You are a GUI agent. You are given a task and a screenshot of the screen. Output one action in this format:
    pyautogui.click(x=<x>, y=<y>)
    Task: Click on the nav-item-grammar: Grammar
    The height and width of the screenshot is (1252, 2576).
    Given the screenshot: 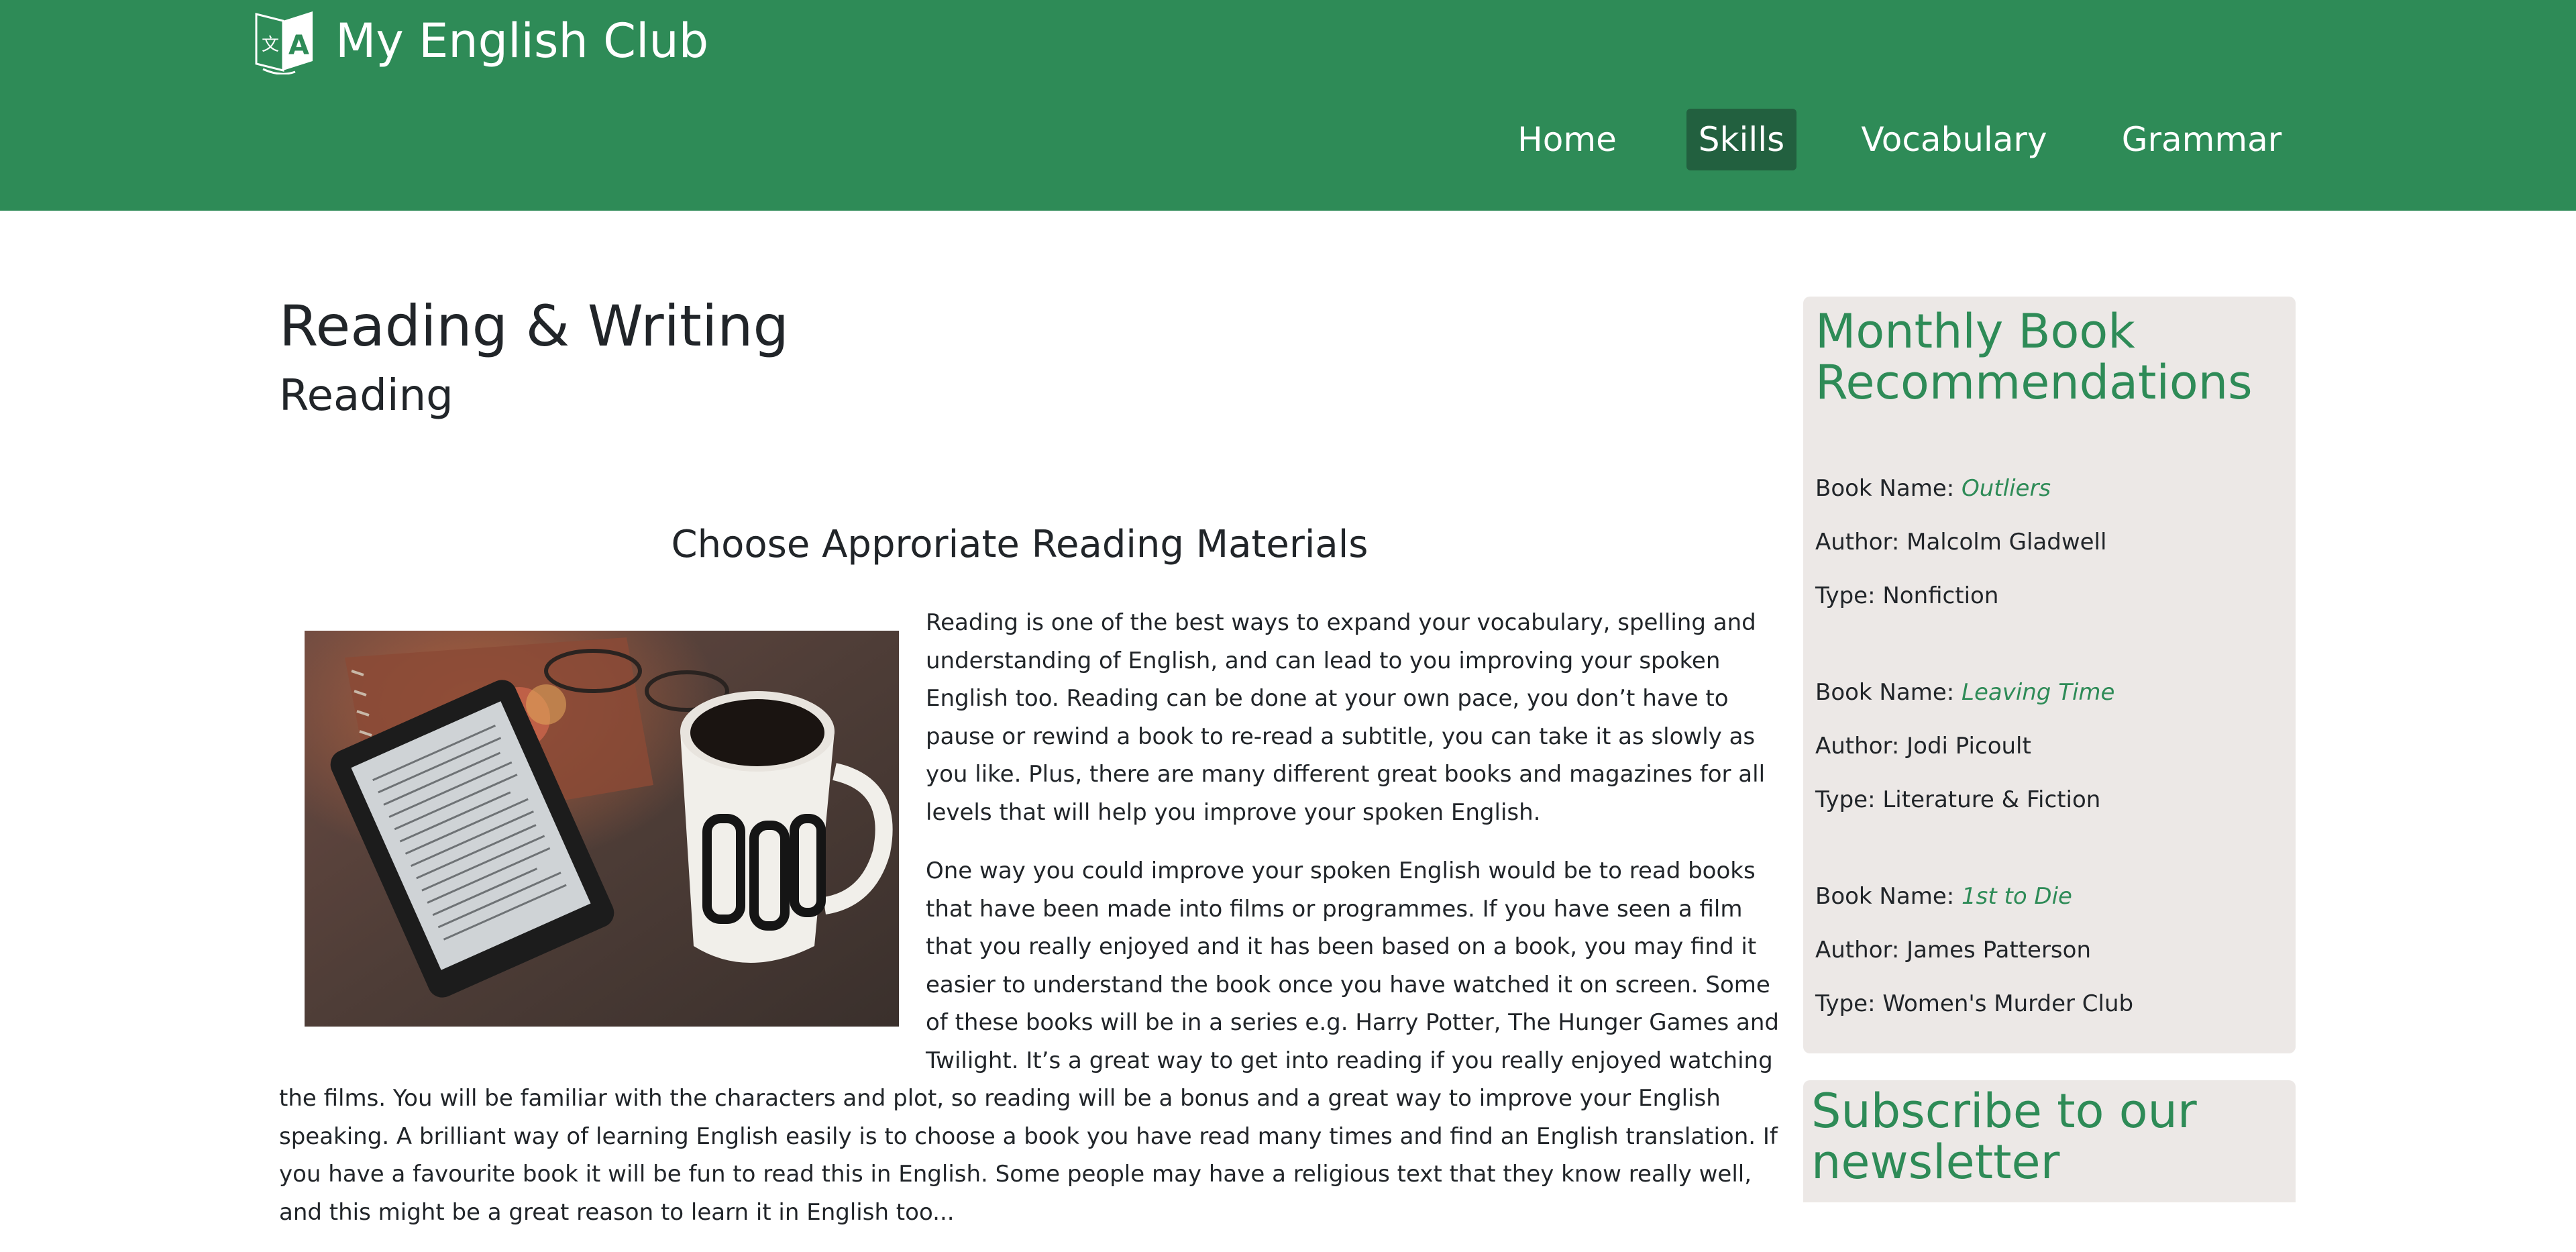 What is the action you would take?
    pyautogui.click(x=2201, y=139)
    